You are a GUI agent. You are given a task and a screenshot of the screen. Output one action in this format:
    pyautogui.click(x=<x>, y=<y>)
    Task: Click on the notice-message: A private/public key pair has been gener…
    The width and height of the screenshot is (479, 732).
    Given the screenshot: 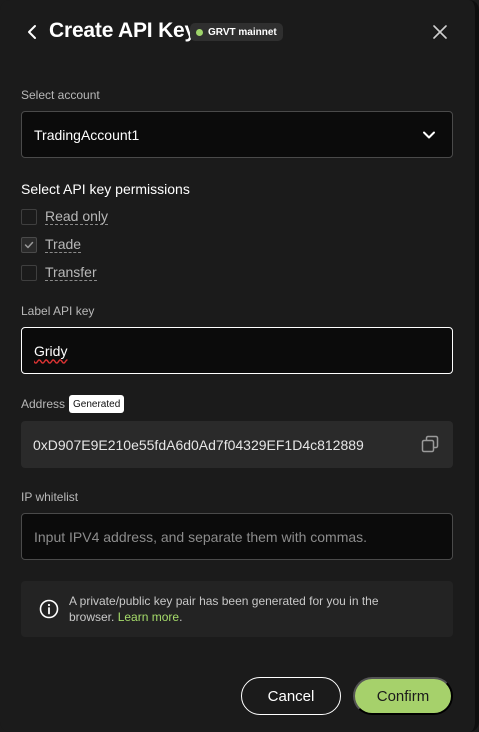 What is the action you would take?
    pyautogui.click(x=224, y=609)
    